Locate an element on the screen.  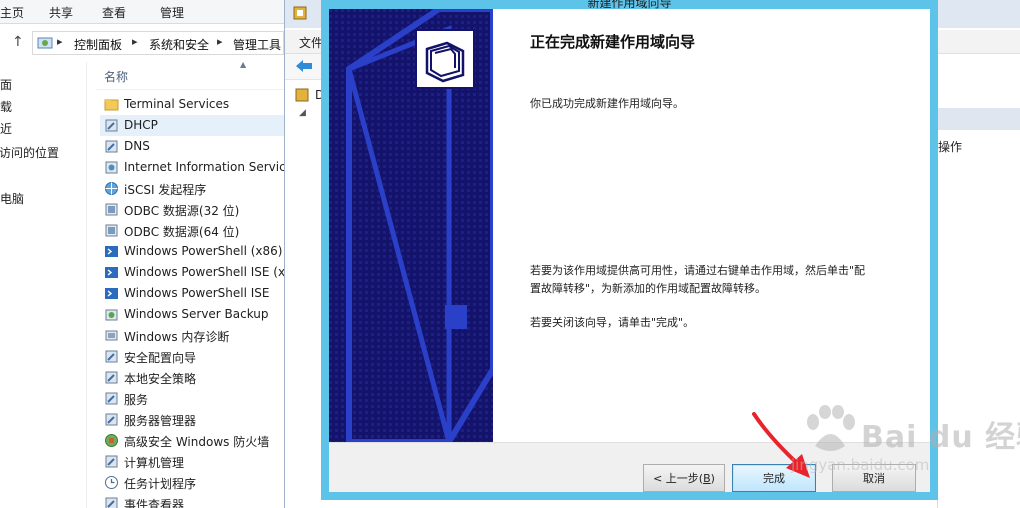
file-name: 高级安全 Windows 防火墙 is located at coordinates (197, 442).